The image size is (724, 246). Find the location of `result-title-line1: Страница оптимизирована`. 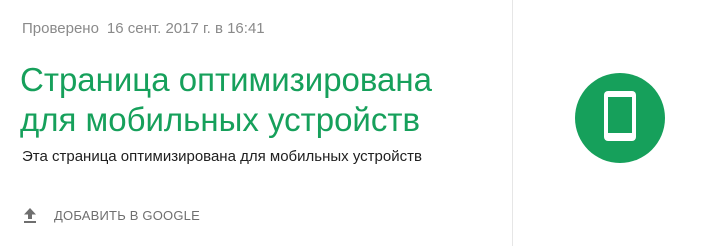

result-title-line1: Страница оптимизирована is located at coordinates (226, 79).